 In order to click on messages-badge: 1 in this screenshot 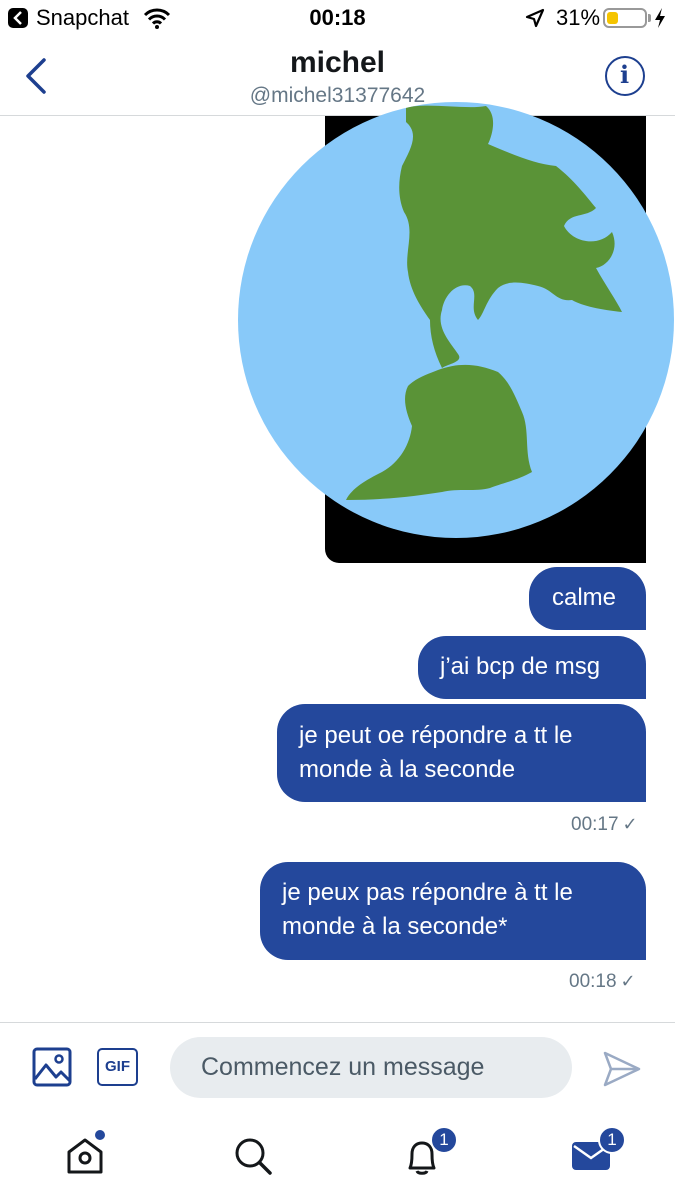, I will do `click(612, 1140)`.